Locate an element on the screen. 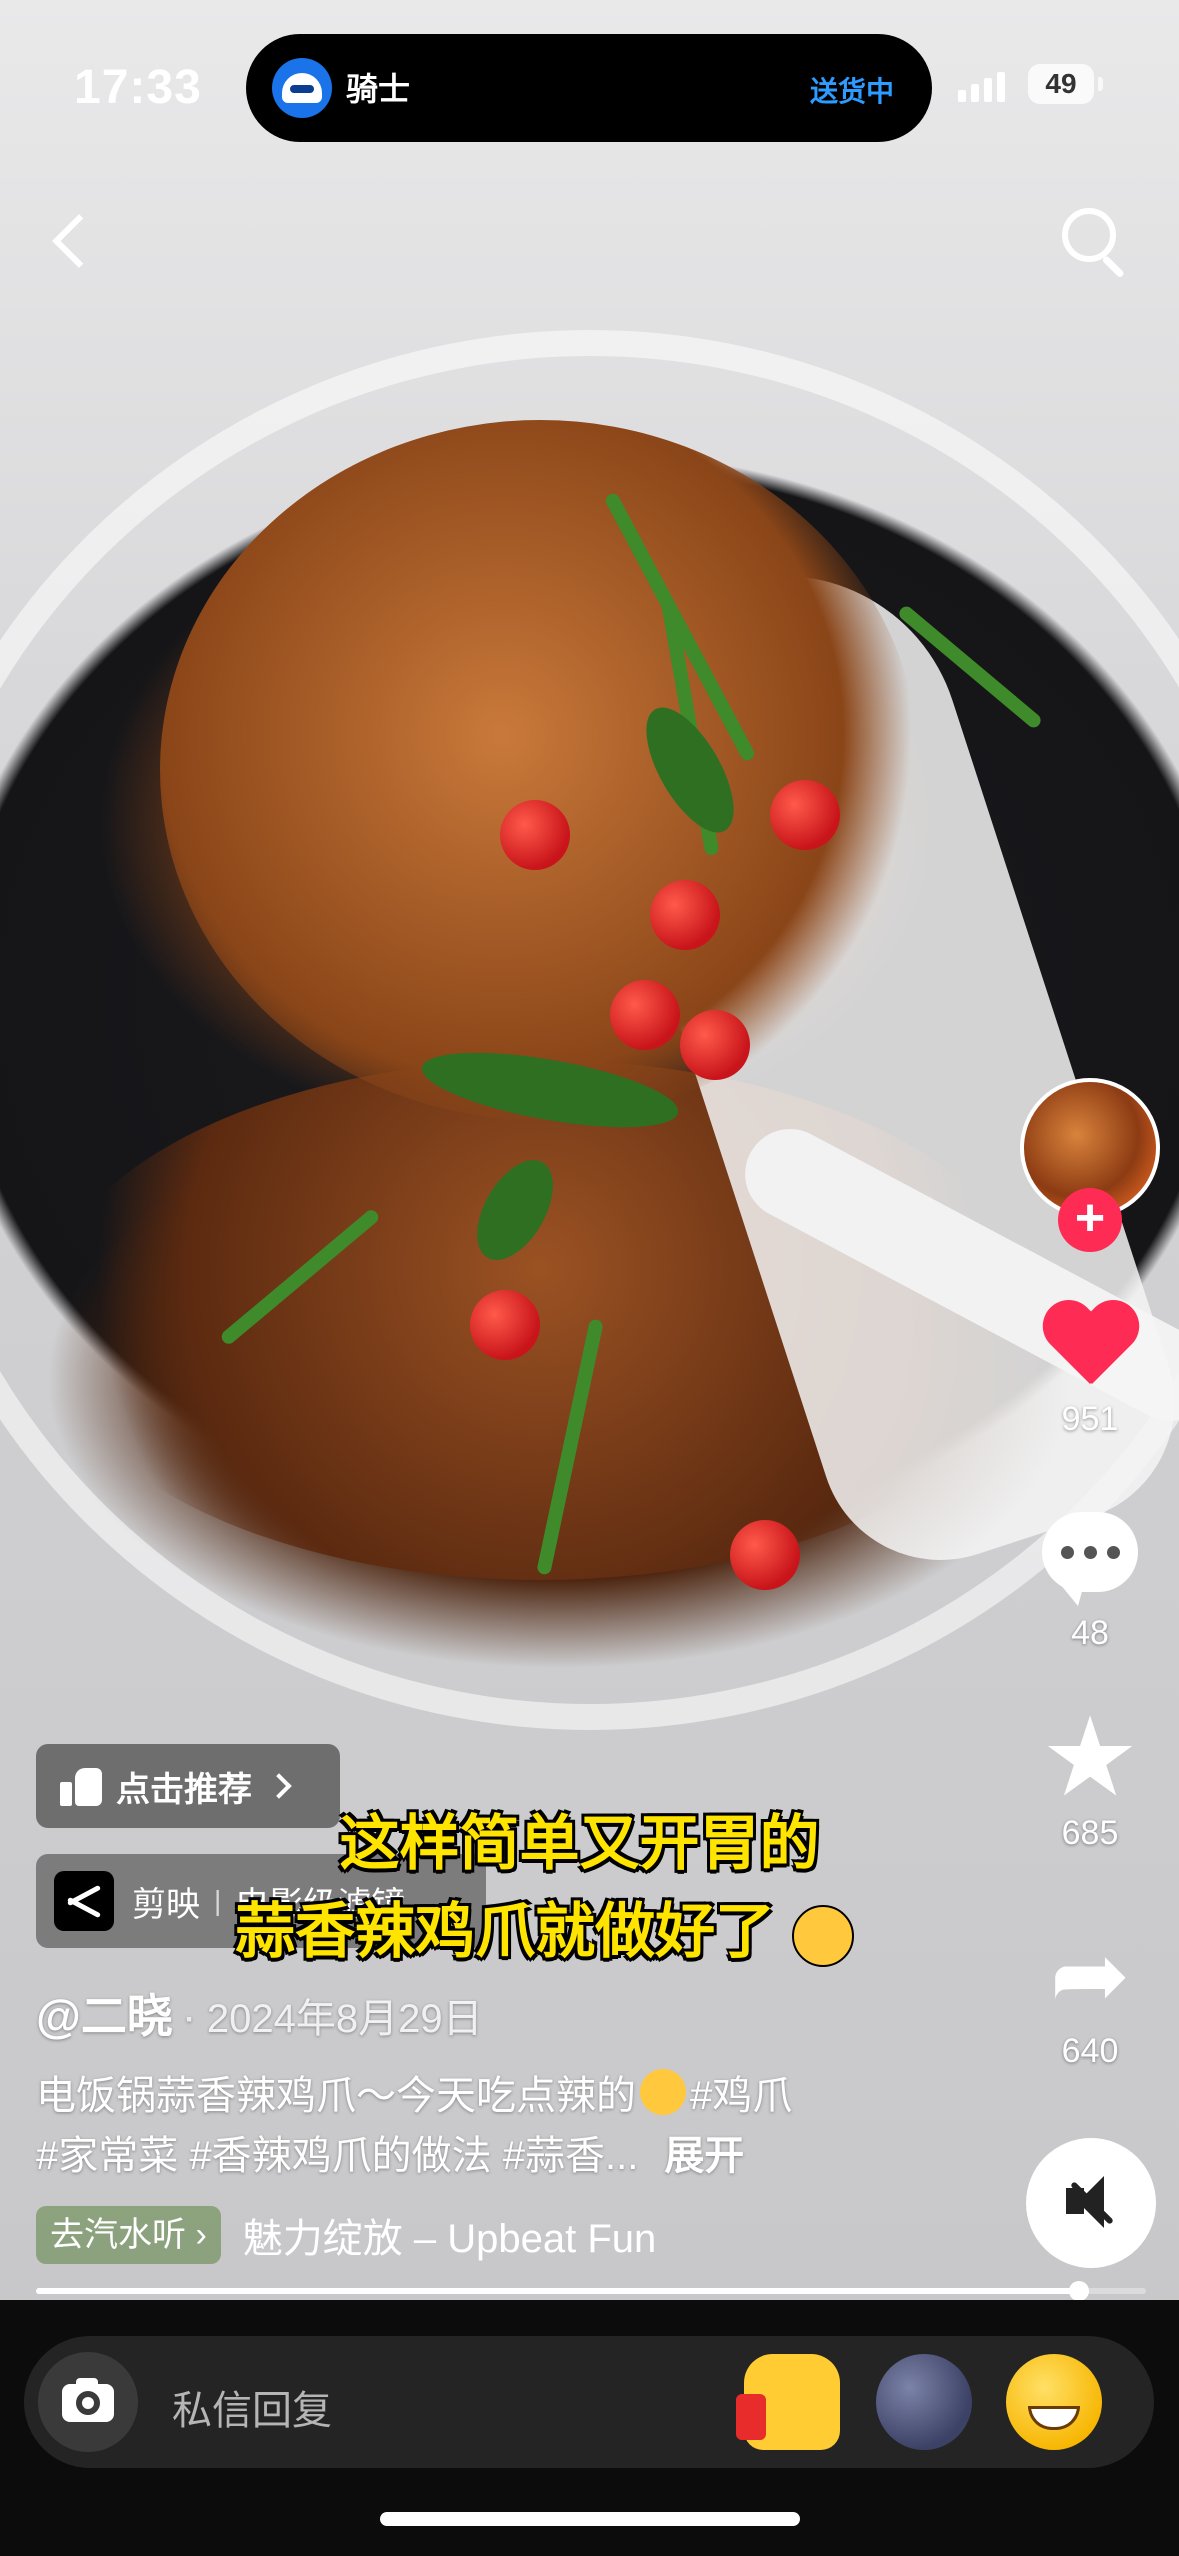  signal-icon is located at coordinates (981, 87).